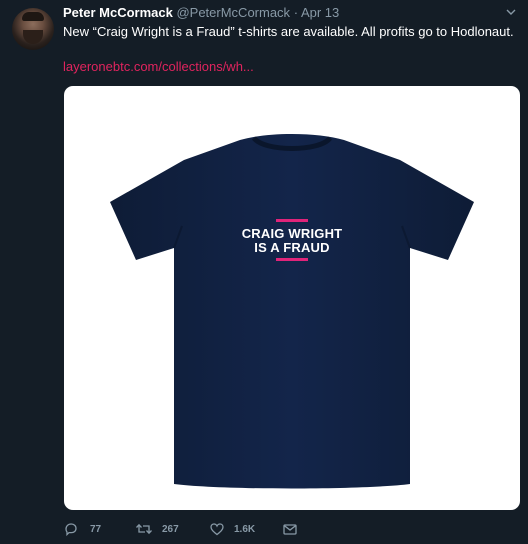 This screenshot has height=544, width=528. What do you see at coordinates (511, 13) in the screenshot?
I see `chevron-down-icon` at bounding box center [511, 13].